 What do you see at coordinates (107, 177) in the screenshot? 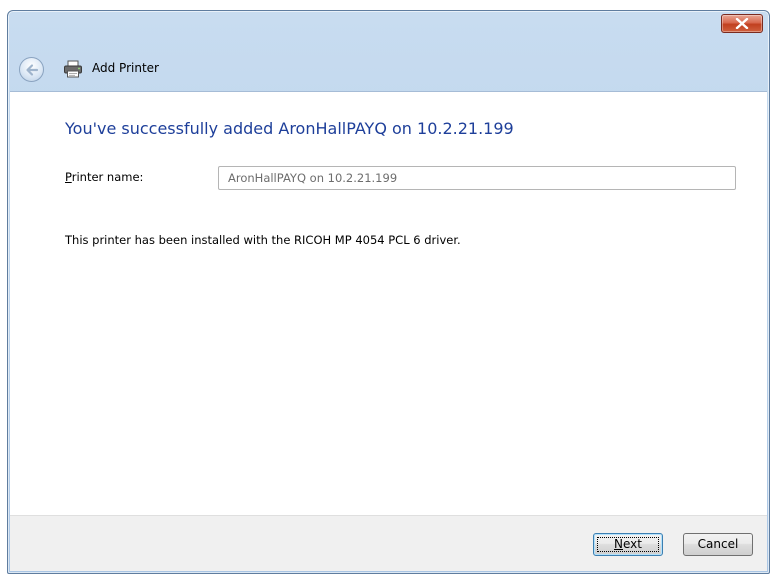
I see `printer-name-label-rest: rinter name:` at bounding box center [107, 177].